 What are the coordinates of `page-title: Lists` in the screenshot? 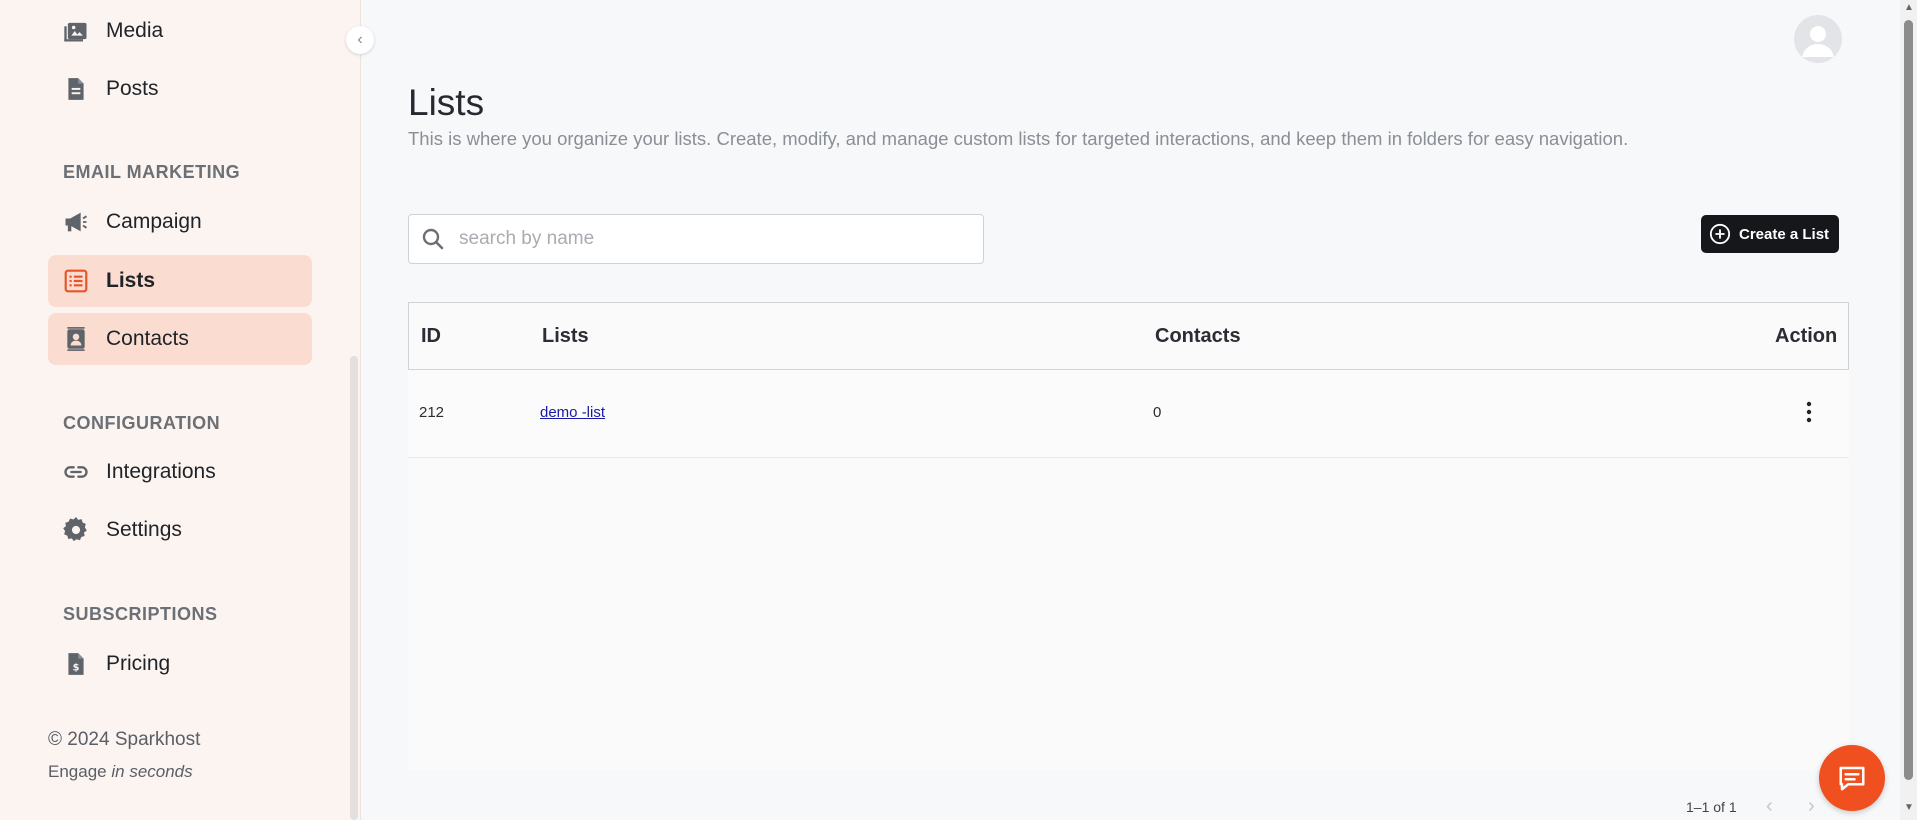 It's located at (446, 102).